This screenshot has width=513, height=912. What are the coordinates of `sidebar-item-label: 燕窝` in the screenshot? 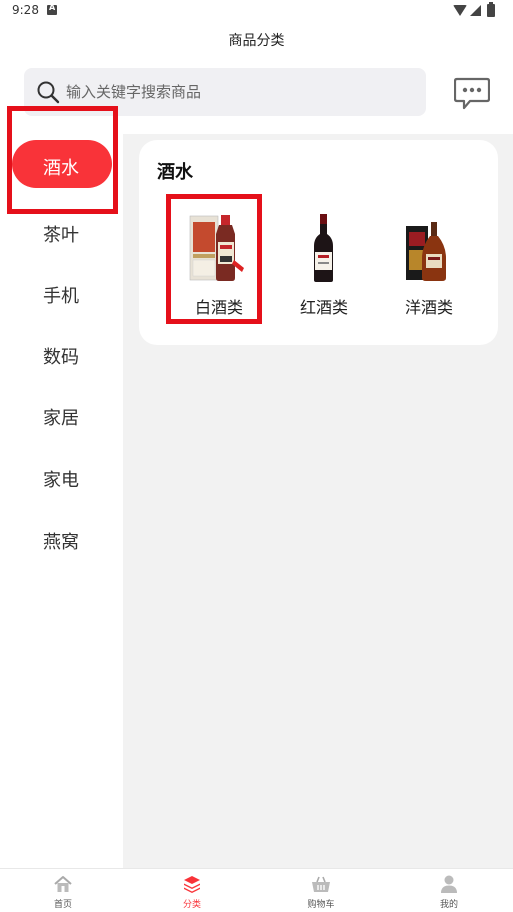 It's located at (61, 542).